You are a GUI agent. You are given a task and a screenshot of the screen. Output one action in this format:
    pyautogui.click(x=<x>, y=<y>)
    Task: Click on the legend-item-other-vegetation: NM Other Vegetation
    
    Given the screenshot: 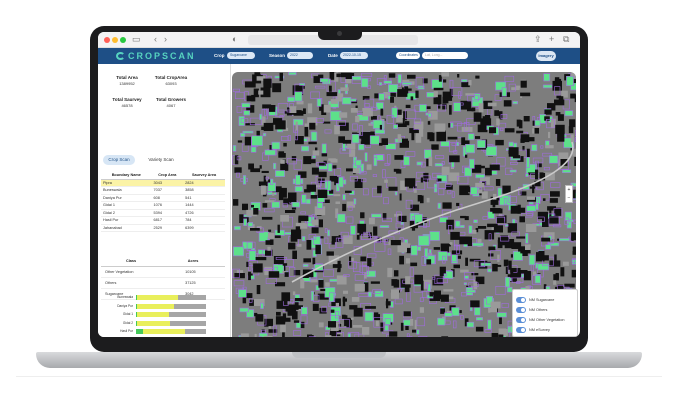 What is the action you would take?
    pyautogui.click(x=547, y=320)
    